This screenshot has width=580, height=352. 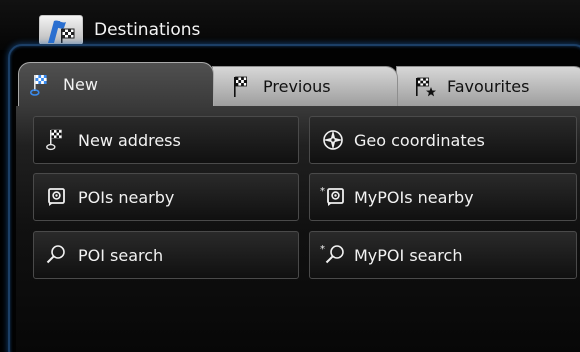 I want to click on geo-coordinates-label: Geo coordinates, so click(x=419, y=140).